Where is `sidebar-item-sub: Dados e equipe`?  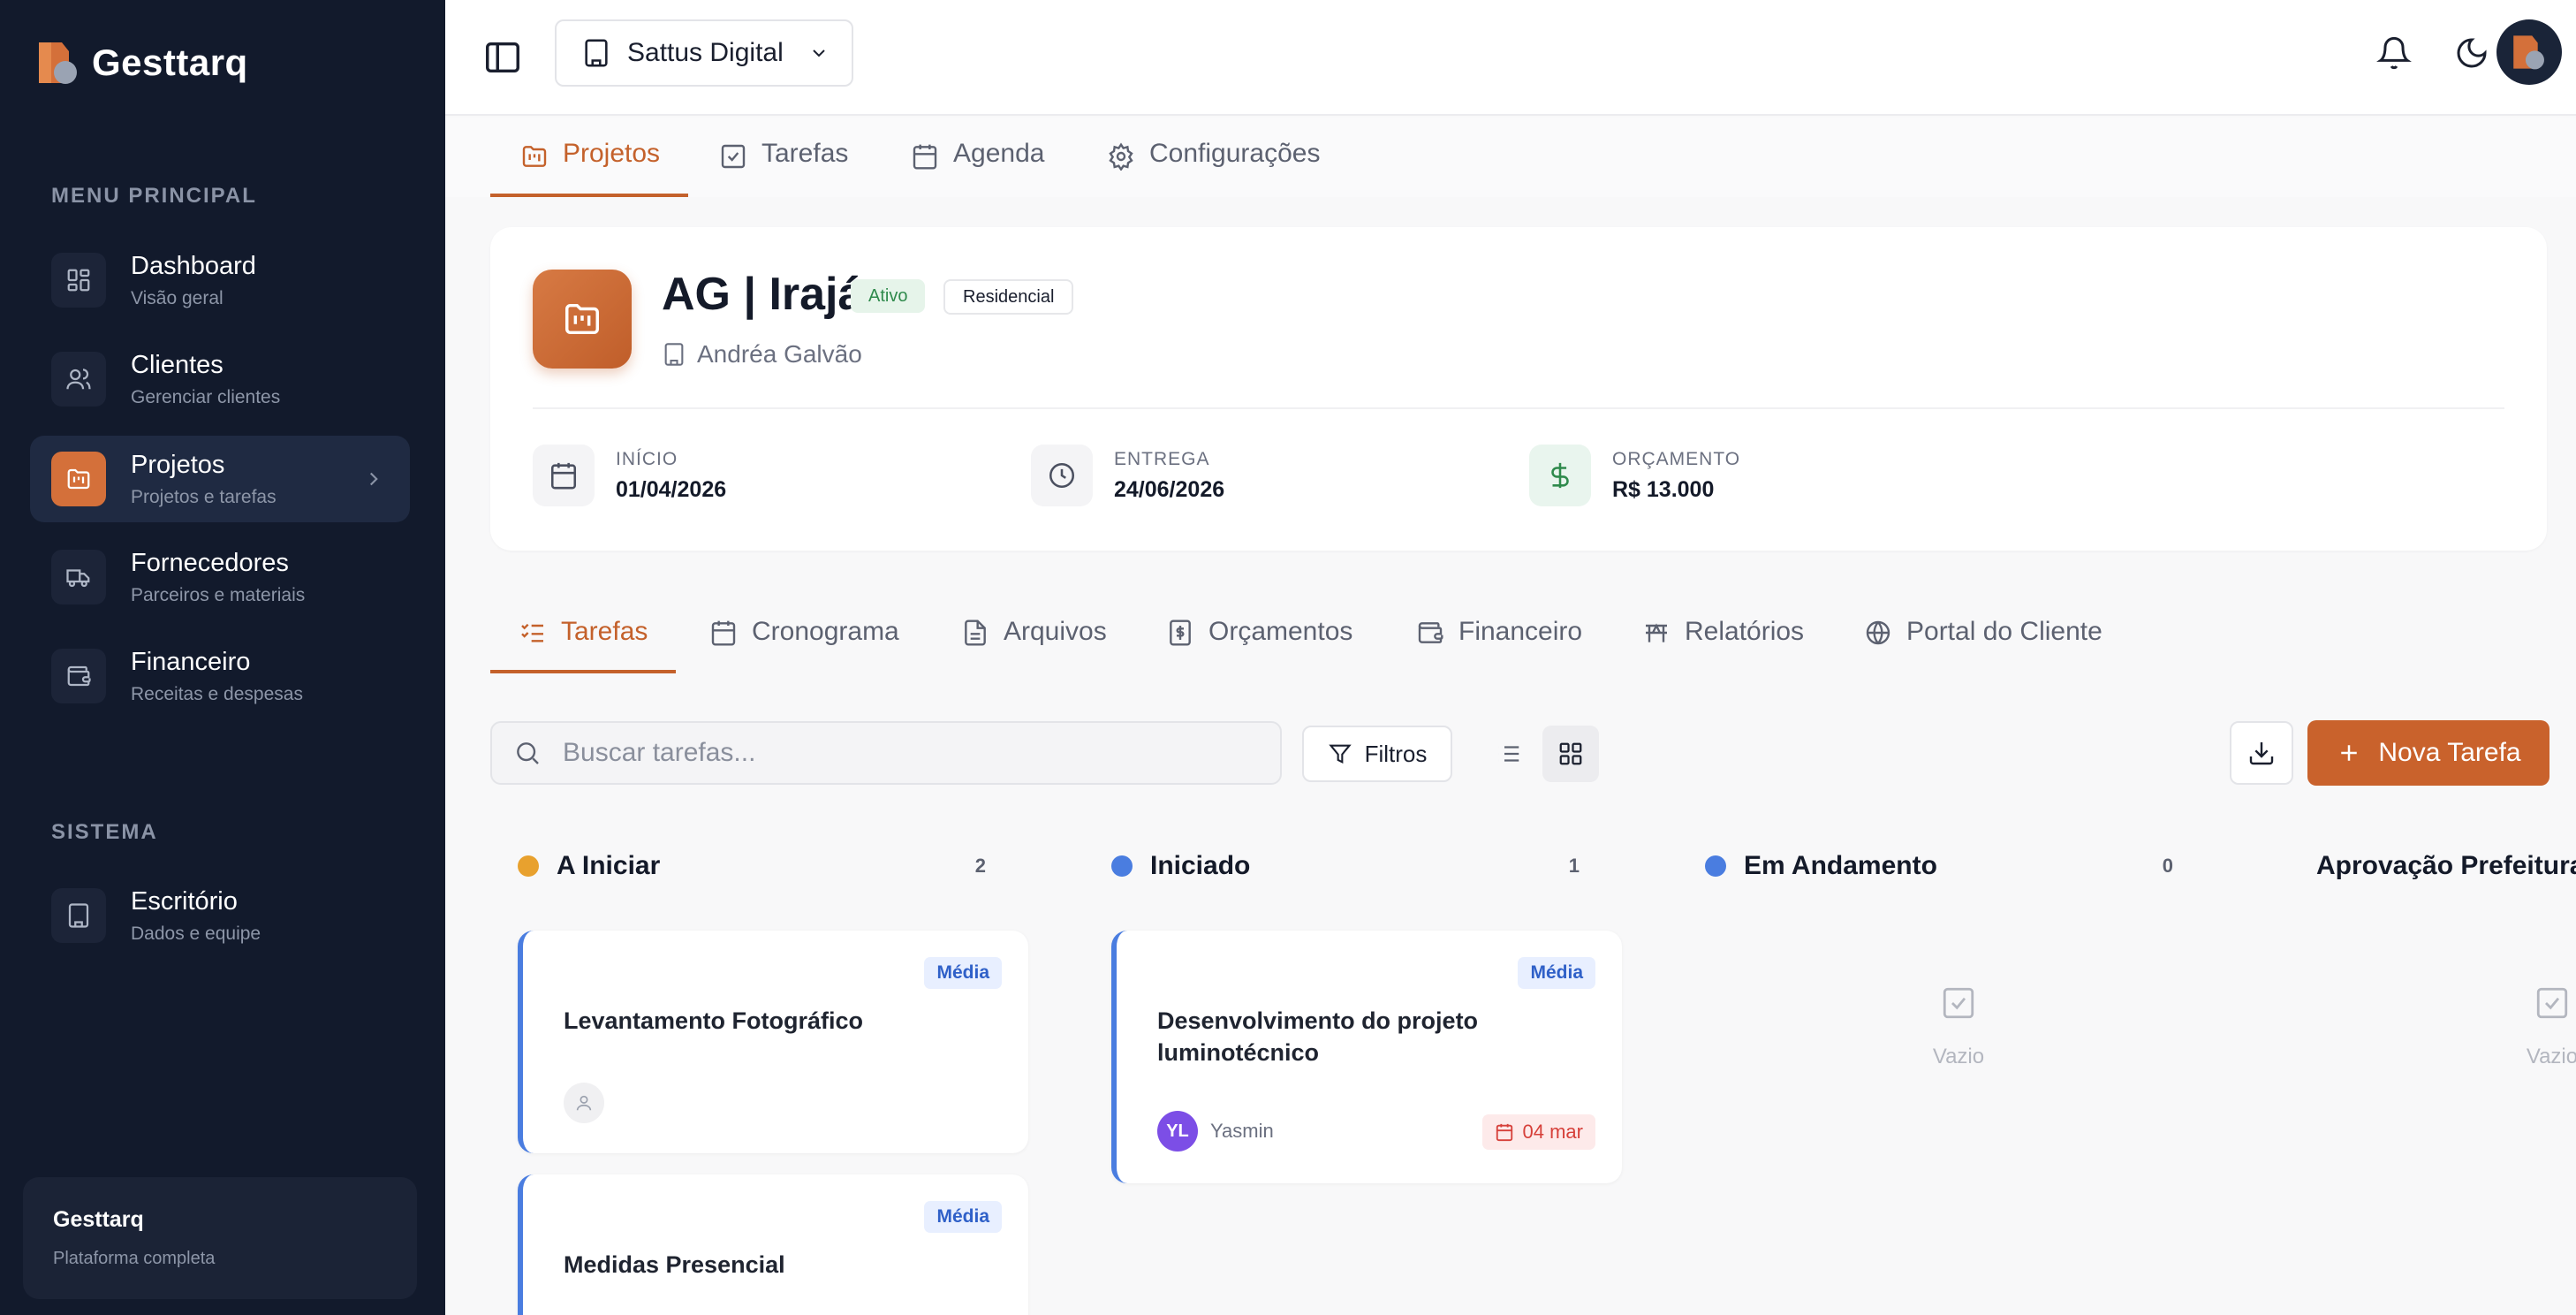 sidebar-item-sub: Dados e equipe is located at coordinates (196, 934).